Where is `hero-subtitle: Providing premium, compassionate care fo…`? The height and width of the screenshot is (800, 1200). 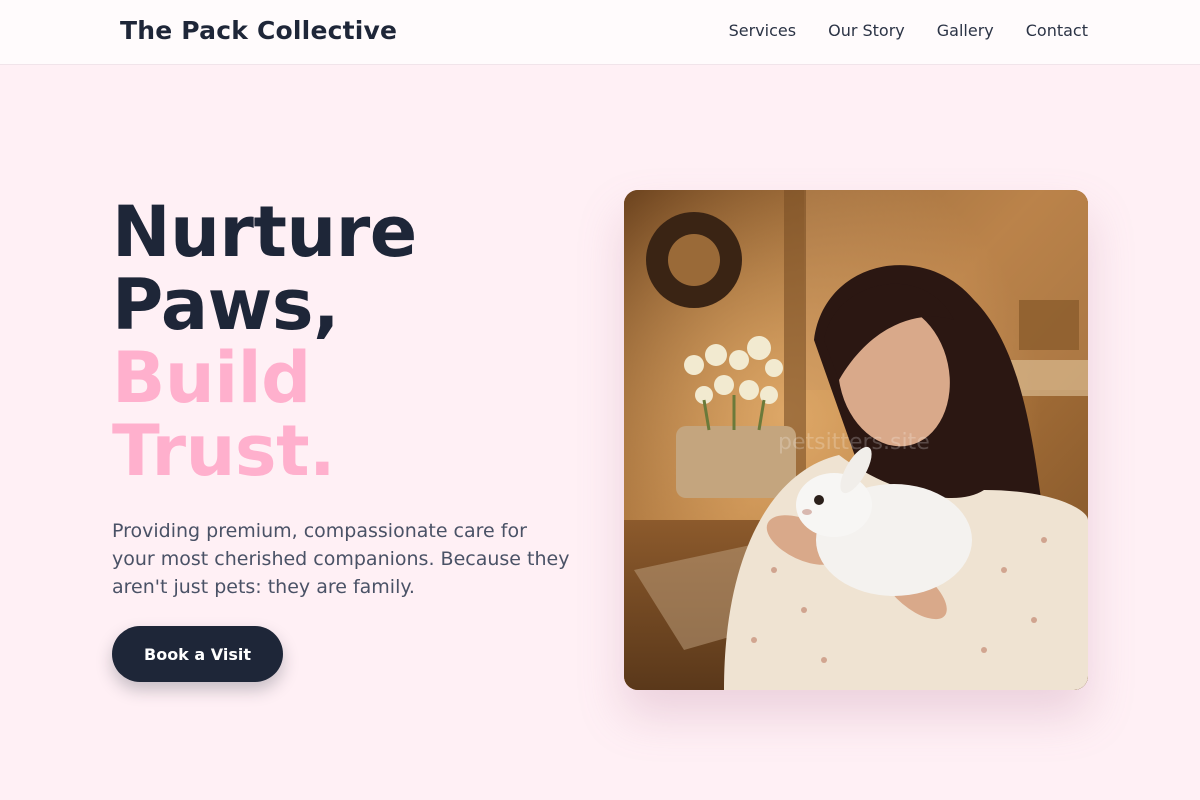 hero-subtitle: Providing premium, compassionate care fo… is located at coordinates (341, 559).